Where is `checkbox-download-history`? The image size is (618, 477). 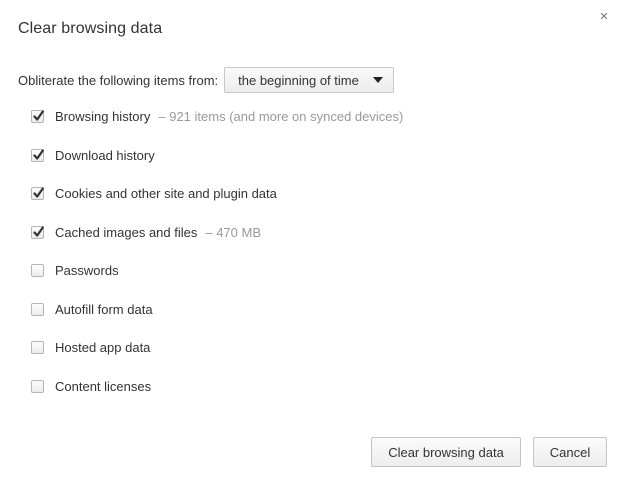 checkbox-download-history is located at coordinates (37, 155).